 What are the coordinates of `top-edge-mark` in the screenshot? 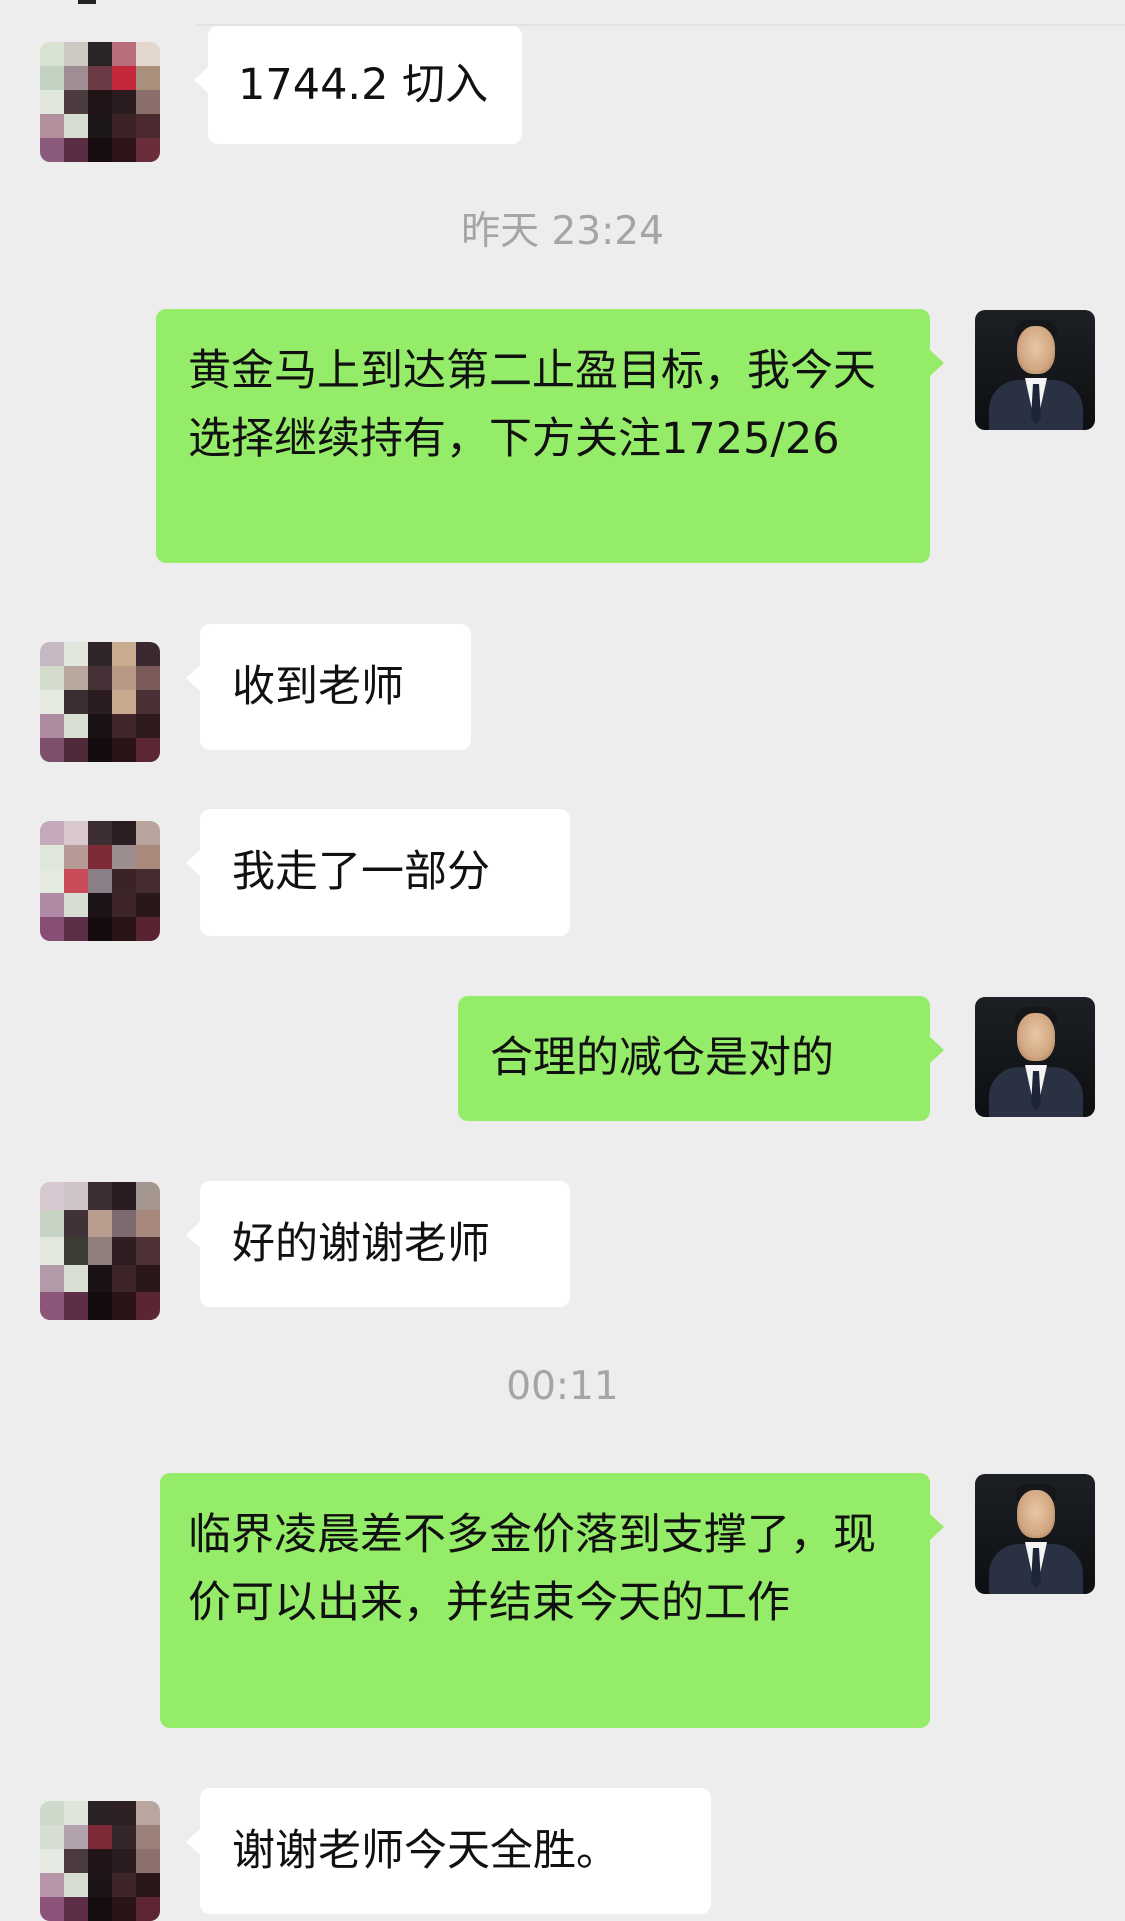 It's located at (87, 2).